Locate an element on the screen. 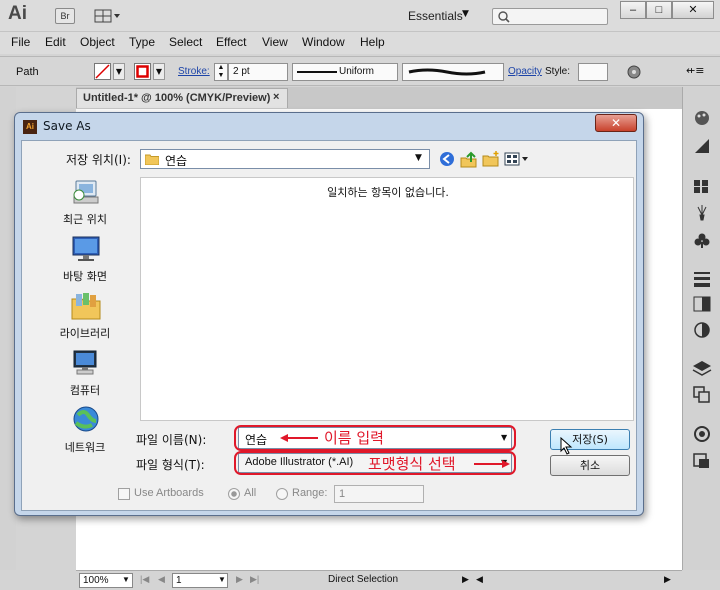 Image resolution: width=720 pixels, height=590 pixels. page-dropdown-icon: ▼ is located at coordinates (222, 579).